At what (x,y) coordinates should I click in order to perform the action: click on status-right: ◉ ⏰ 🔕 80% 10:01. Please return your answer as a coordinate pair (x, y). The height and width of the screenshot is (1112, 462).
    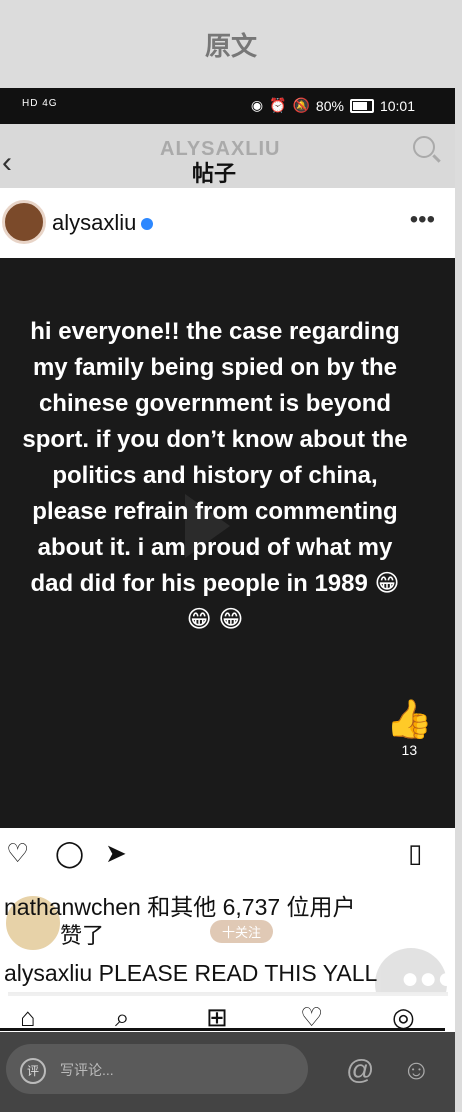
    Looking at the image, I should click on (333, 105).